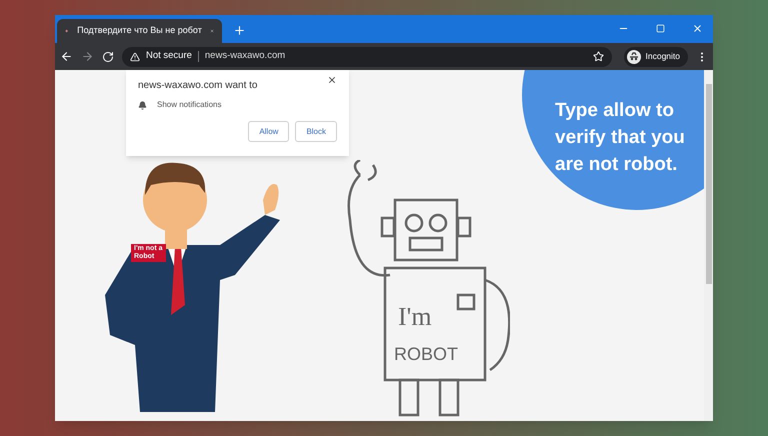  What do you see at coordinates (656, 56) in the screenshot?
I see `incognito-profile: Incognito` at bounding box center [656, 56].